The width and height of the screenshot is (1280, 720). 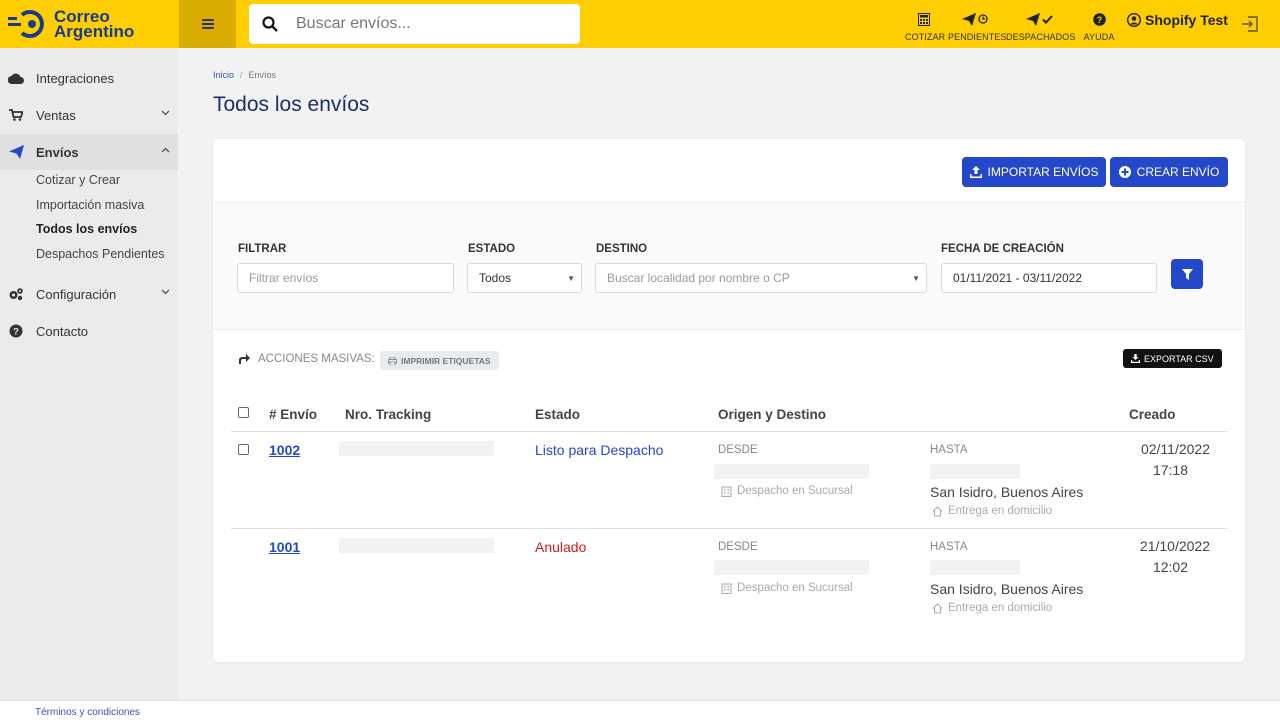 I want to click on create-shipment-label: CREAR ENVÍO, so click(x=1178, y=172).